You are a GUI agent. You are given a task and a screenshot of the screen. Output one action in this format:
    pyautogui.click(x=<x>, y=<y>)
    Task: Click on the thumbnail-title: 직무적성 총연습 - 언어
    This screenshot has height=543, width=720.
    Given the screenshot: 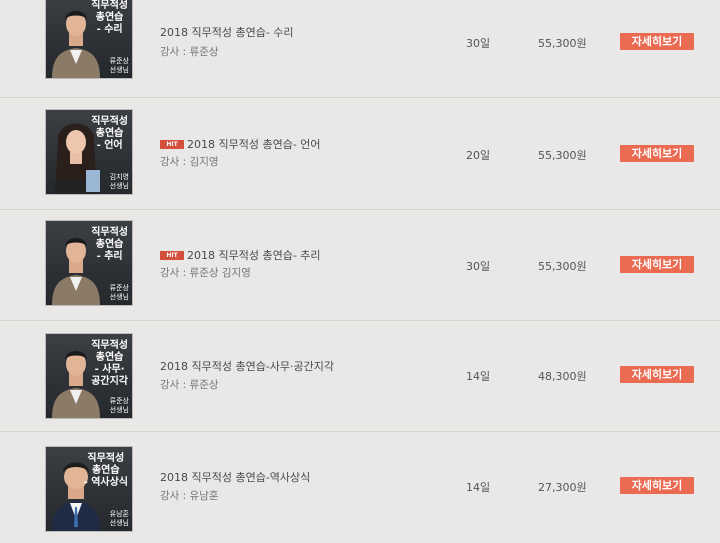 What is the action you would take?
    pyautogui.click(x=109, y=133)
    